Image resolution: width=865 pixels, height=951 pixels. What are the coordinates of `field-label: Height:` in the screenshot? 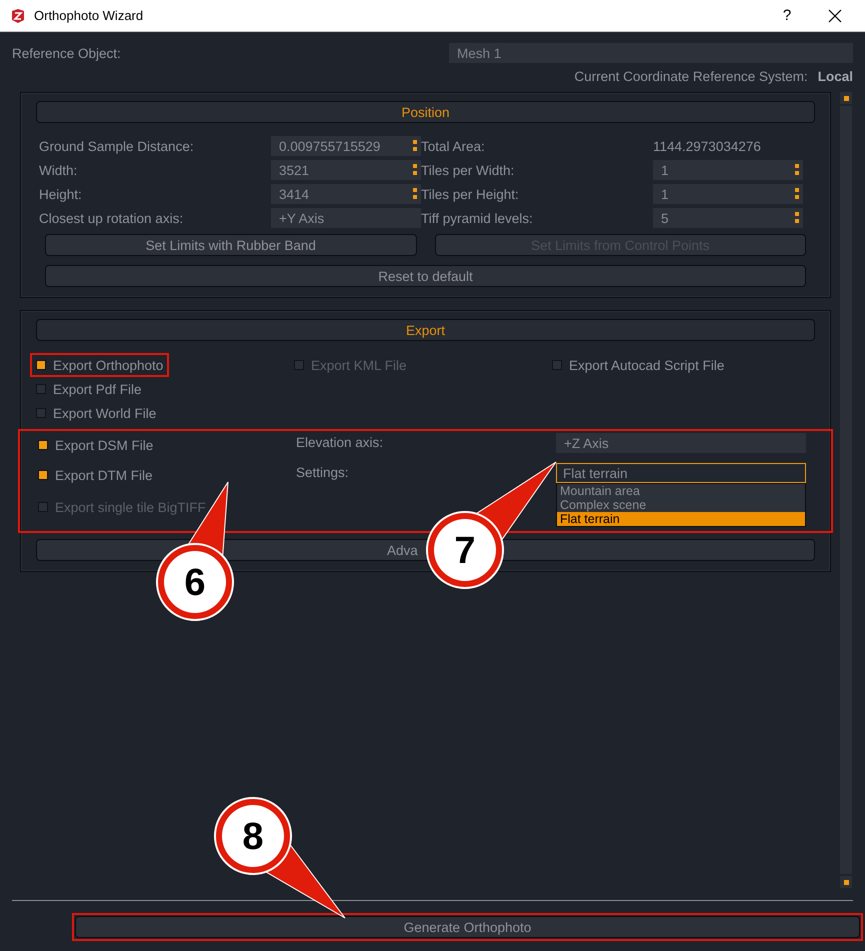 It's located at (61, 194).